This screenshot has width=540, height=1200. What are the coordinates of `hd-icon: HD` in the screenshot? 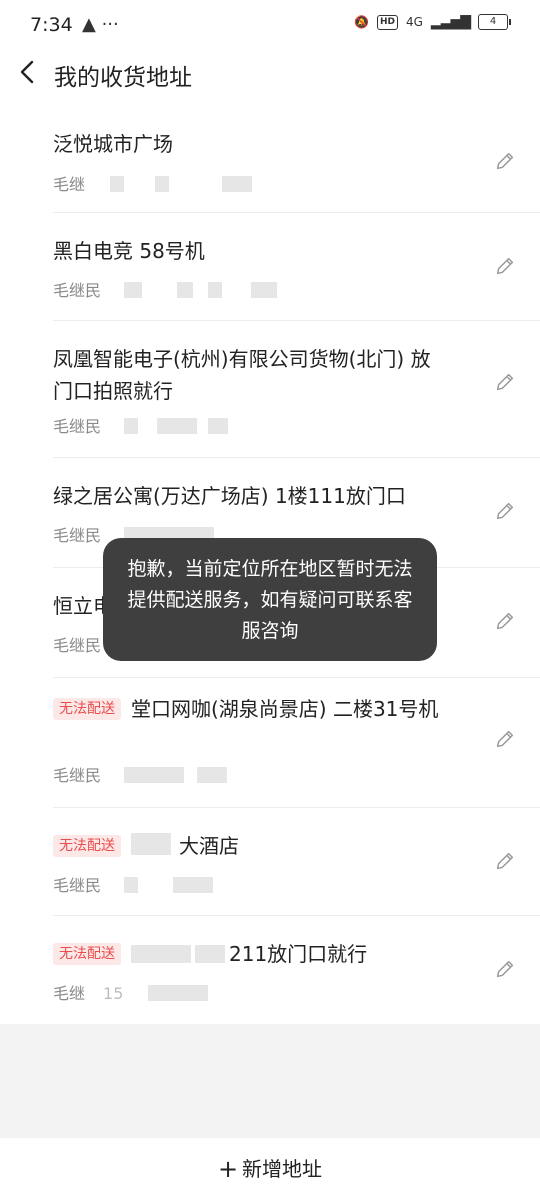 It's located at (387, 22).